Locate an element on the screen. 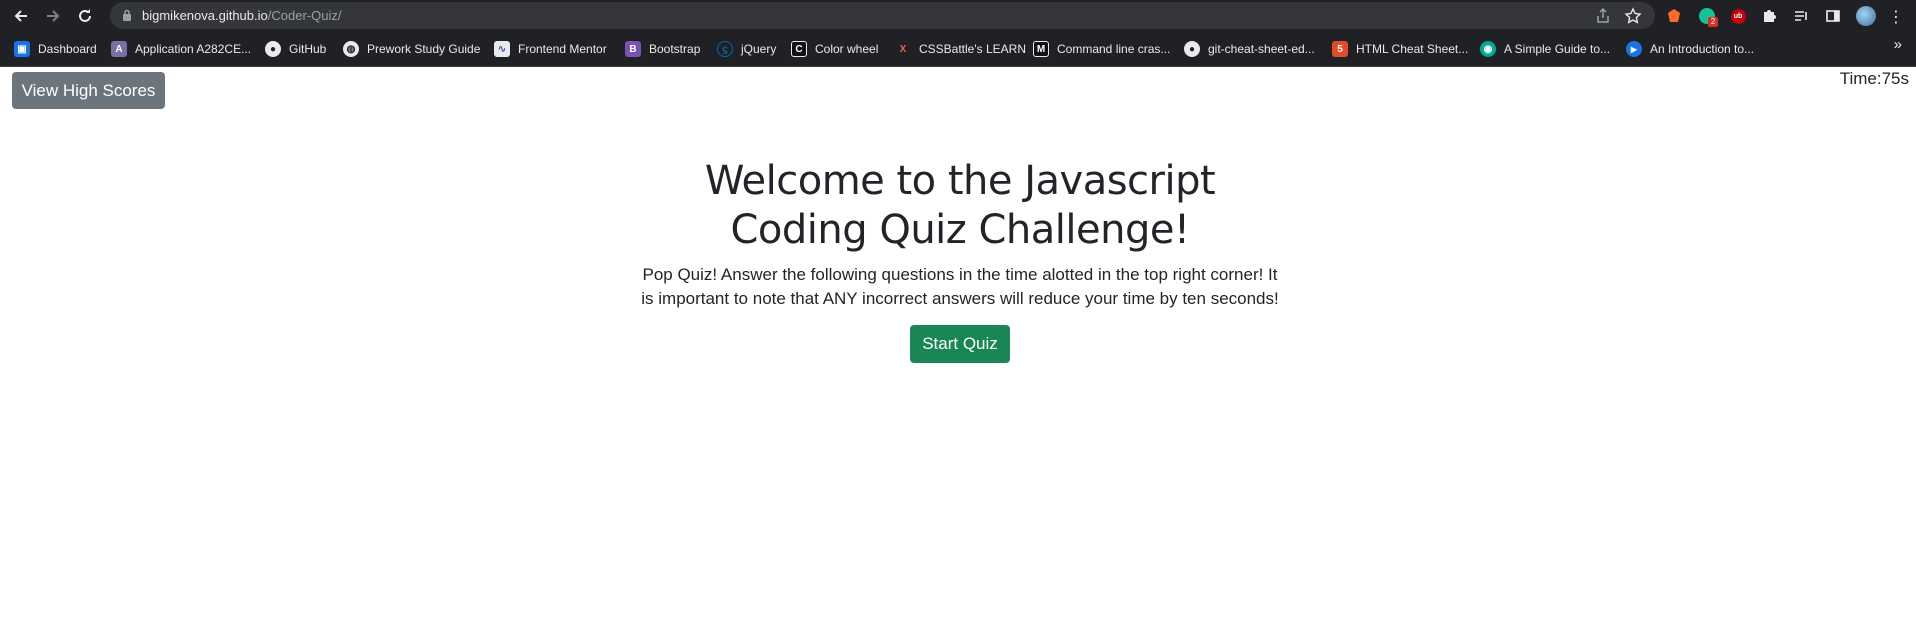 The width and height of the screenshot is (1916, 626). url-text: bigmikenova.github.io/Coder-Quiz/ is located at coordinates (241, 15).